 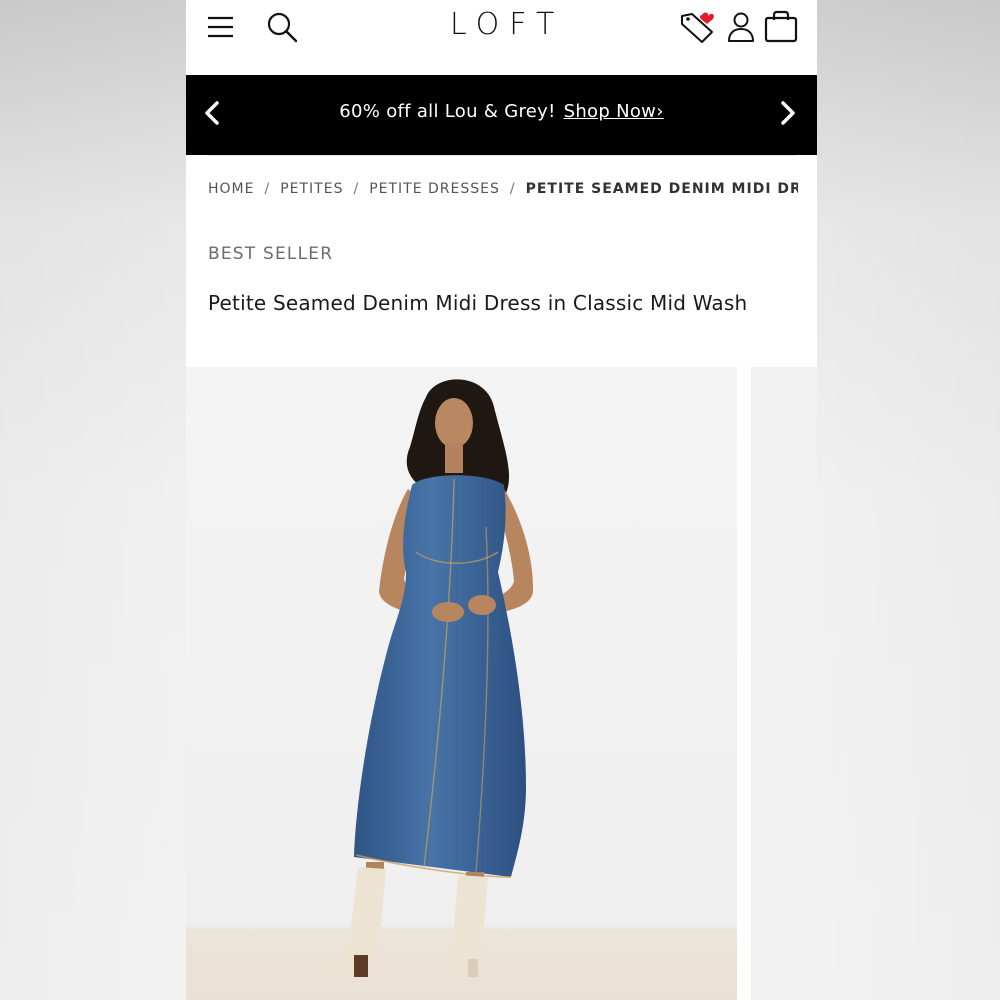 What do you see at coordinates (741, 27) in the screenshot?
I see `user-icon` at bounding box center [741, 27].